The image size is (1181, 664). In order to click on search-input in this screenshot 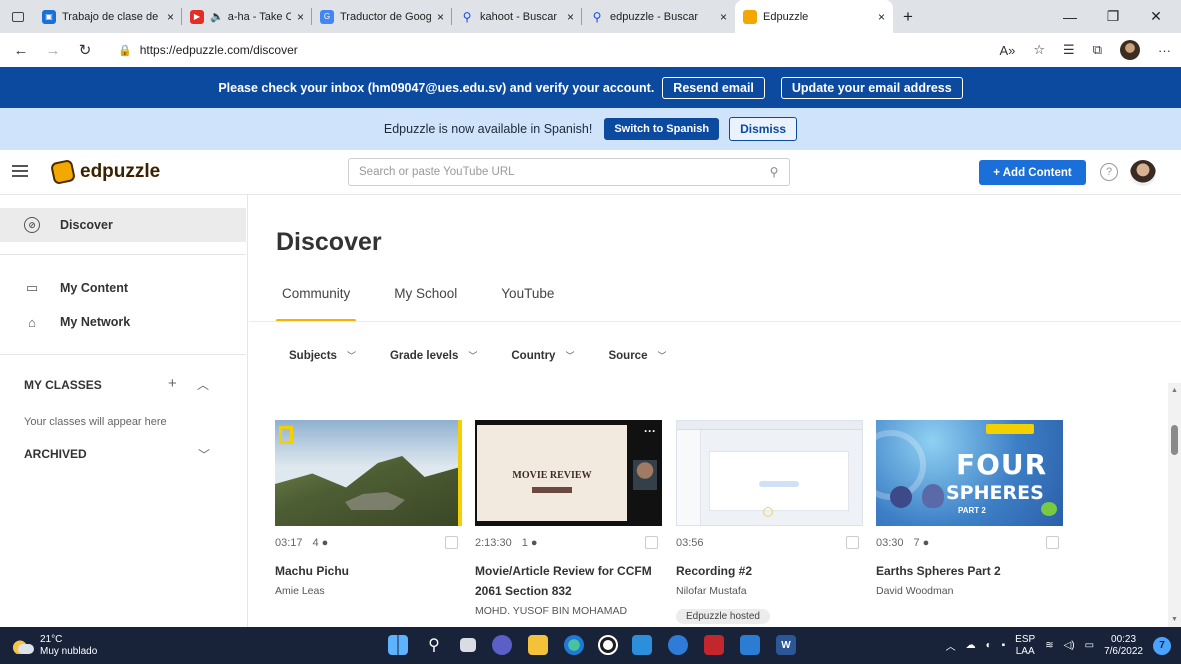, I will do `click(554, 172)`.